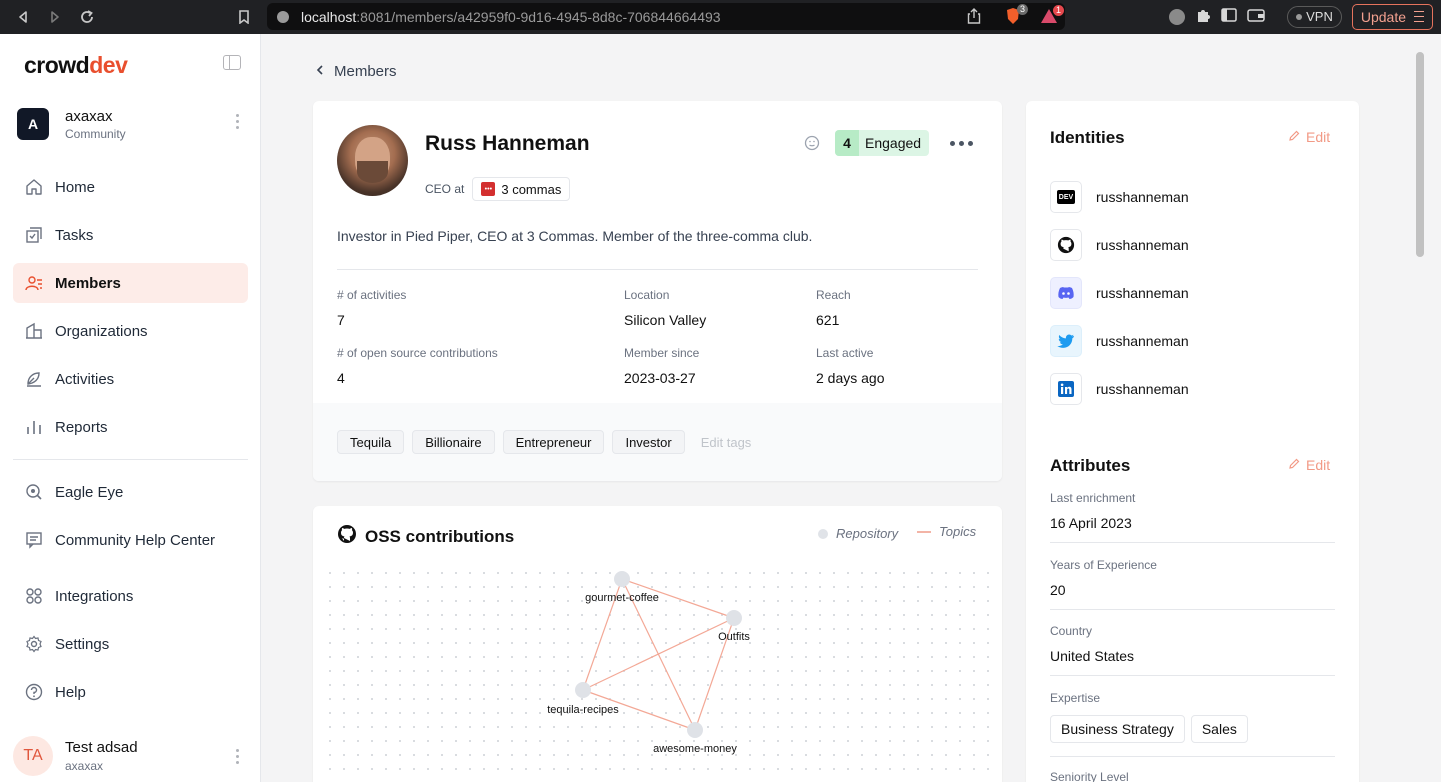  Describe the element at coordinates (34, 540) in the screenshot. I see `help-center-icon` at that location.